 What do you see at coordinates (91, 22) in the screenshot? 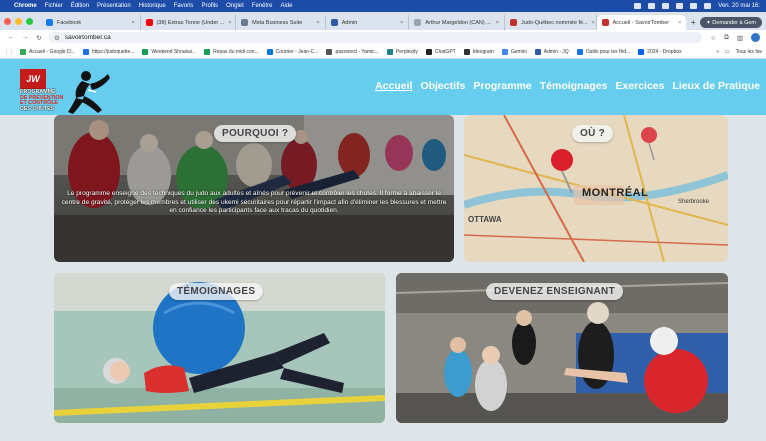
I see `tab-facebook: Facebook ×` at bounding box center [91, 22].